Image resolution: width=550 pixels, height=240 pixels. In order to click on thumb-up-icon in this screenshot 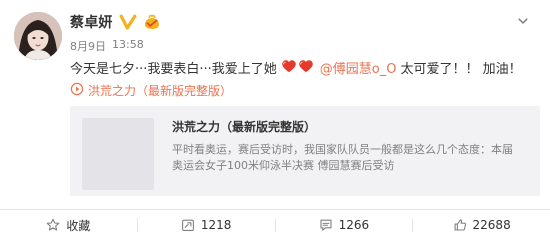, I will do `click(460, 225)`.